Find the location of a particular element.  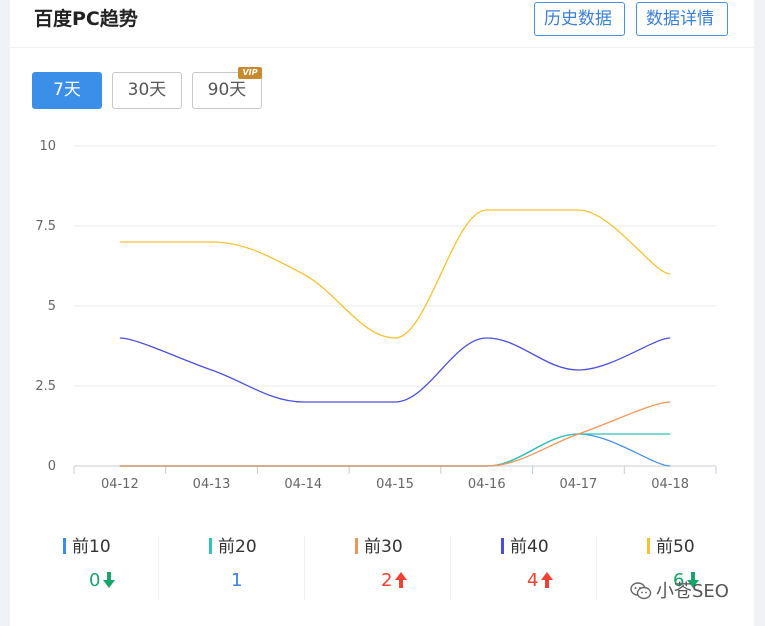

legend-item: 前10 0 is located at coordinates (86, 568).